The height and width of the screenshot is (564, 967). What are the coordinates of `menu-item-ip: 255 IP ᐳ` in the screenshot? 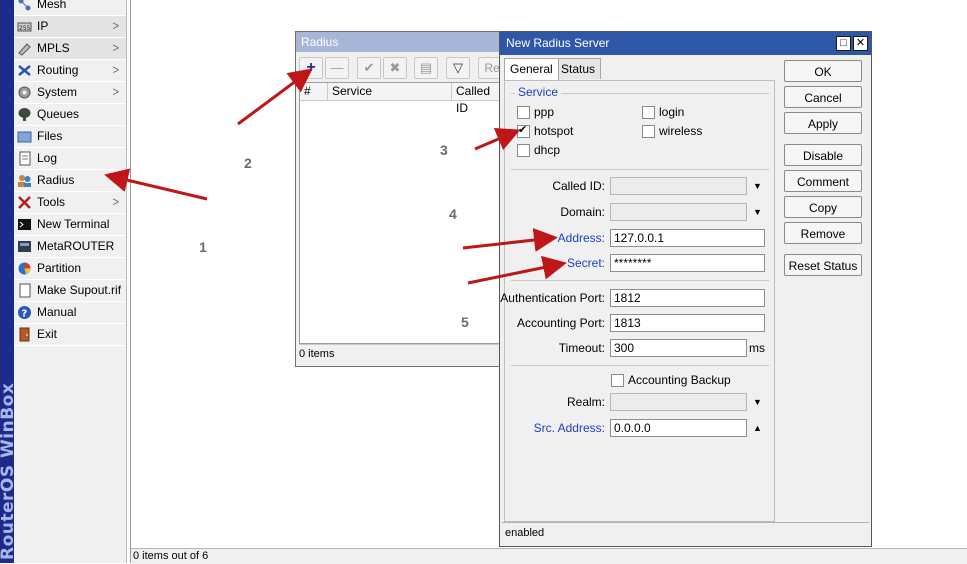 It's located at (70, 27).